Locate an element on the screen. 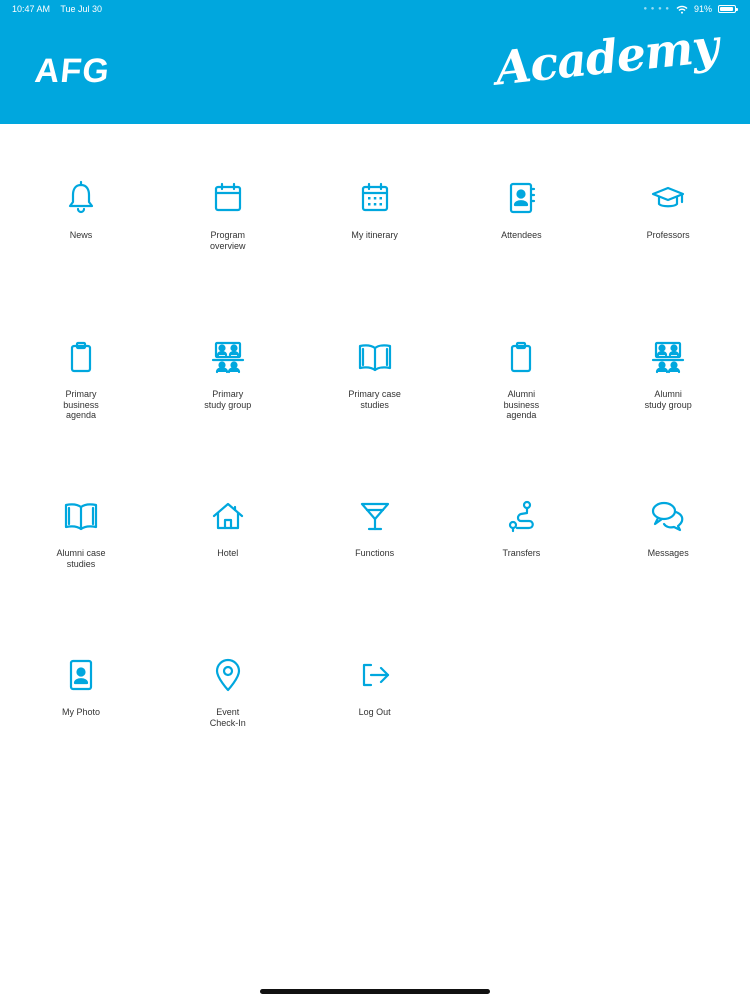  menu-item-functions: Functions is located at coordinates (375, 556).